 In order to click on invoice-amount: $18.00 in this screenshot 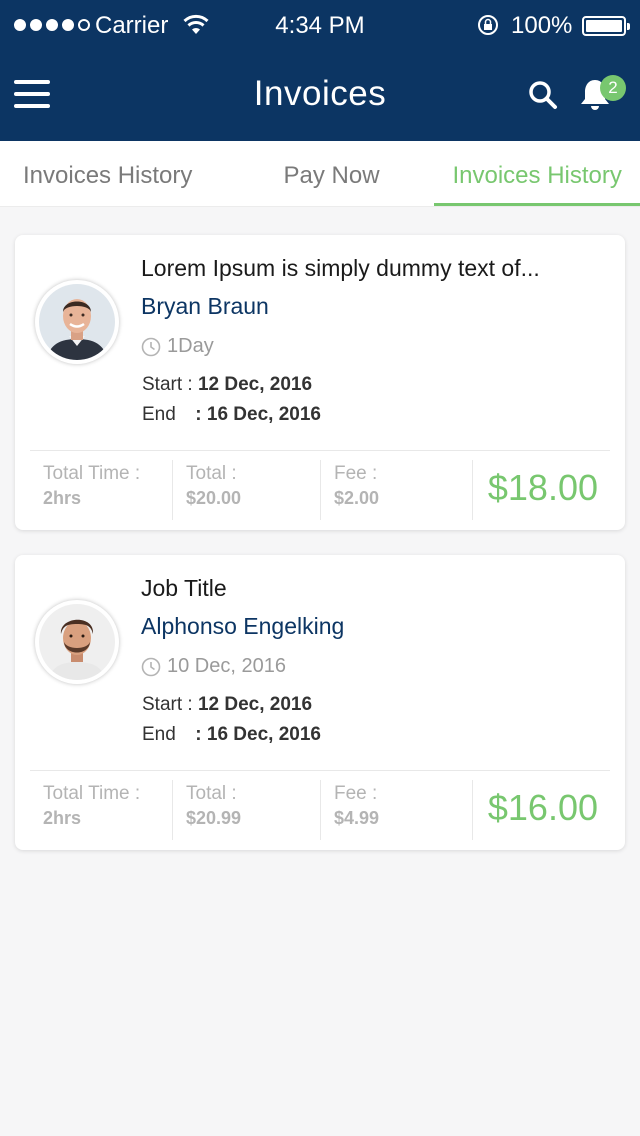, I will do `click(541, 490)`.